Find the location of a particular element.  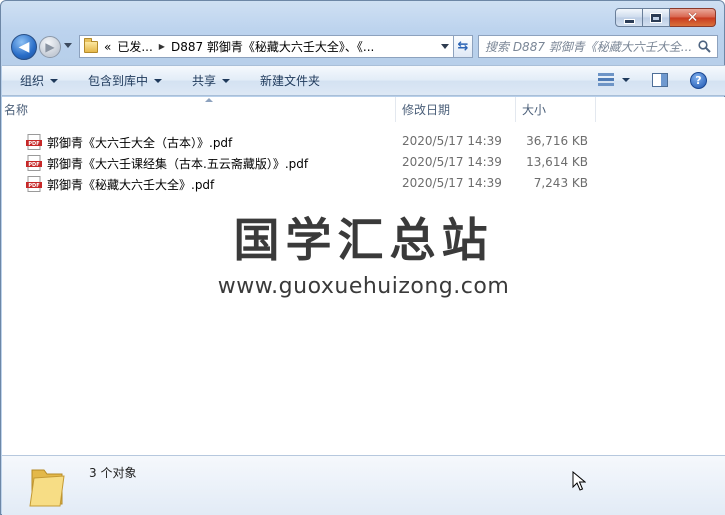

recent-pages-dropdown is located at coordinates (68, 45).